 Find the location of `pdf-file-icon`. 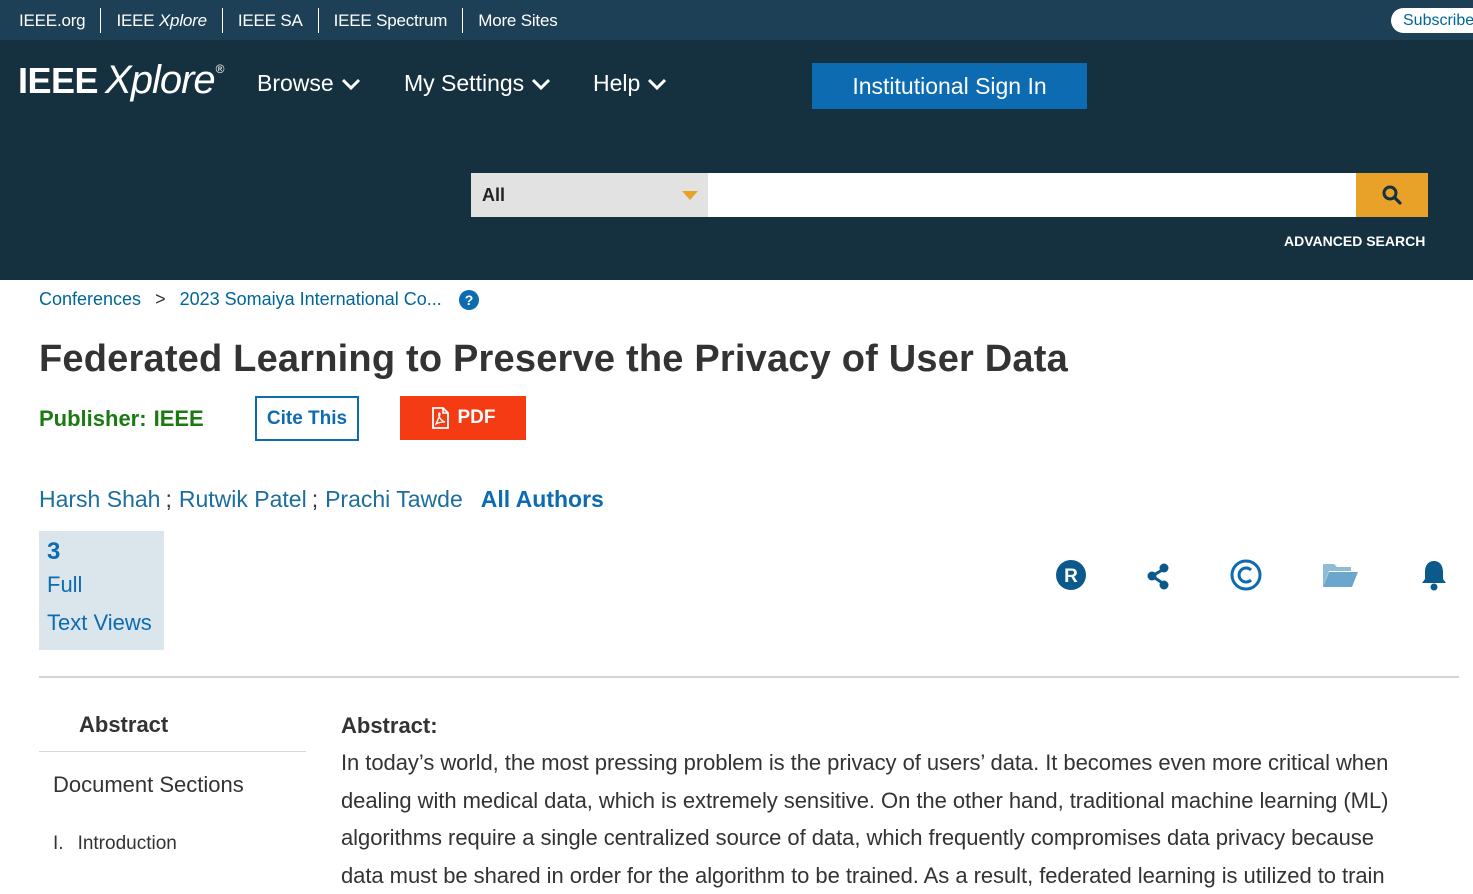

pdf-file-icon is located at coordinates (440, 418).